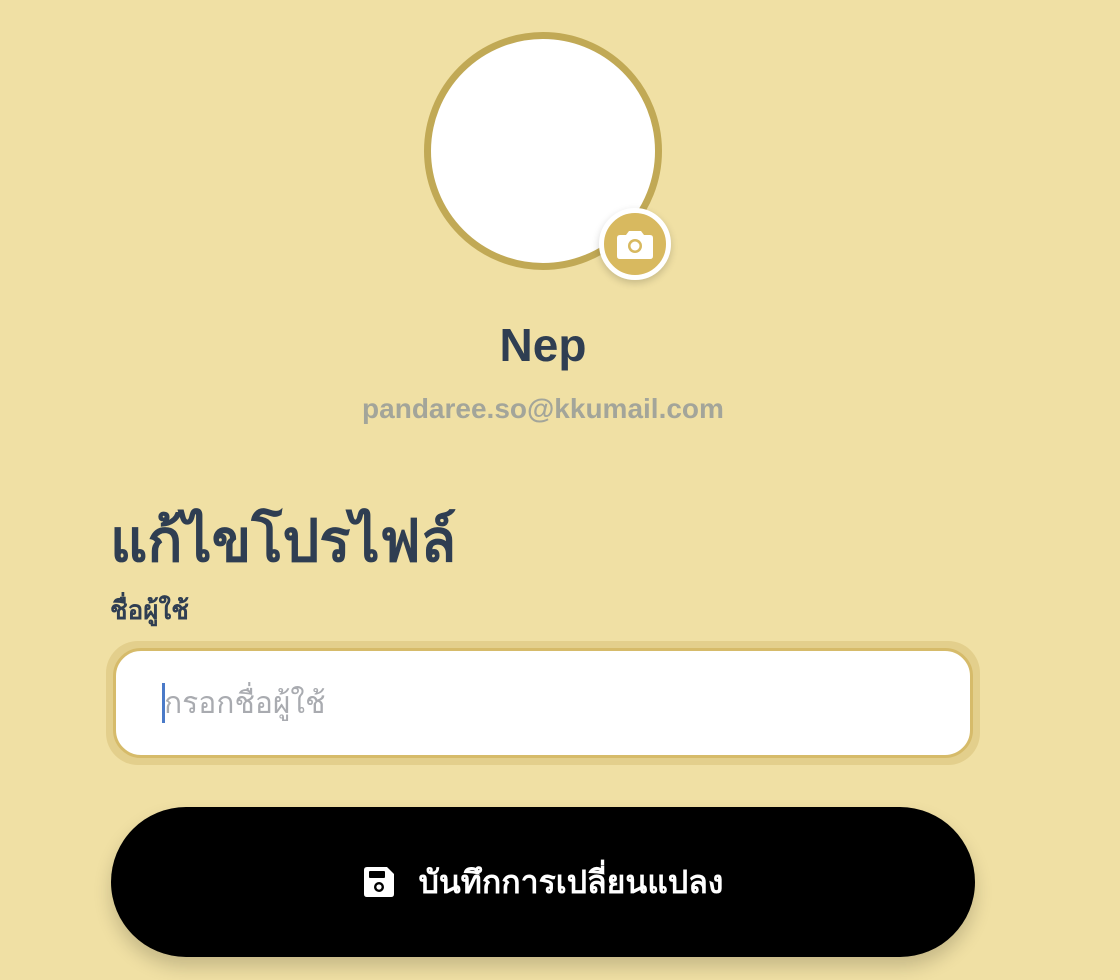  I want to click on change-photo-button, so click(635, 244).